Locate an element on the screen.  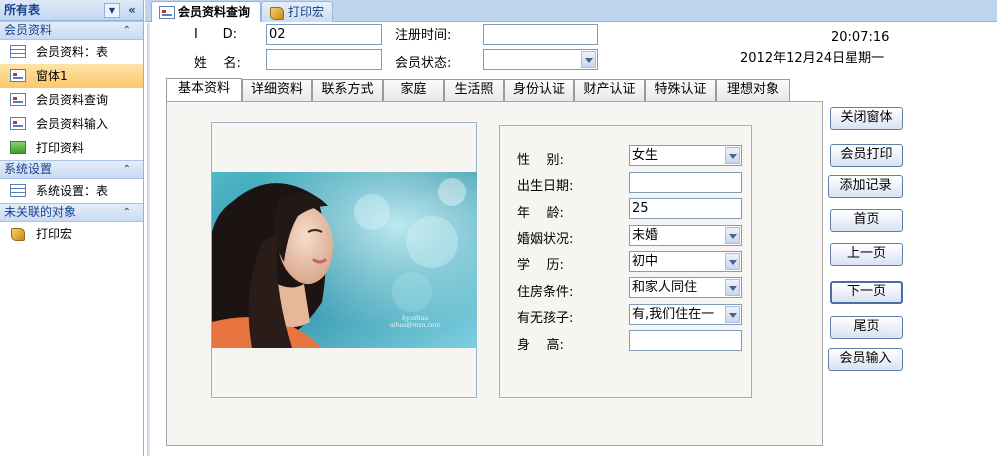
next-page-button: 下一页 is located at coordinates (866, 292).